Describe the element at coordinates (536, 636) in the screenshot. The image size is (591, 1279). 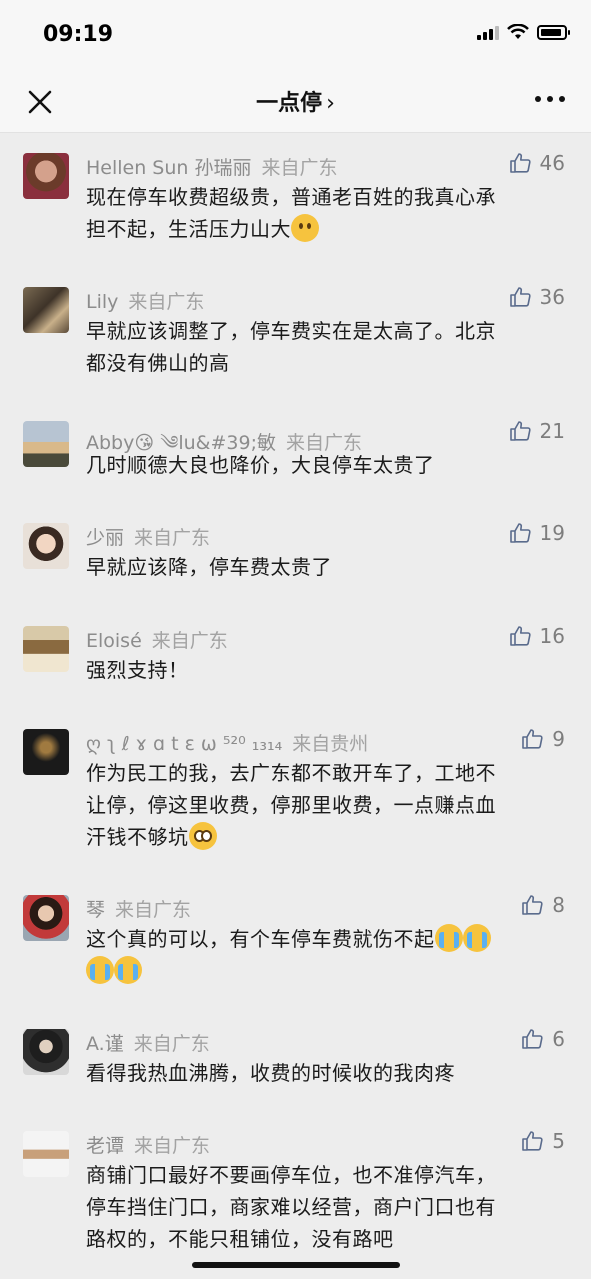
I see `like-button: 16` at that location.